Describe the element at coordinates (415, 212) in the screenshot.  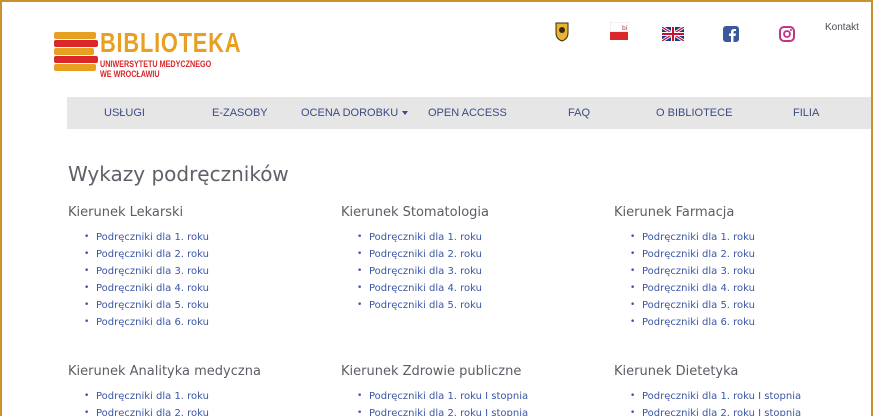
I see `section-heading: Kierunek Stomatologia` at that location.